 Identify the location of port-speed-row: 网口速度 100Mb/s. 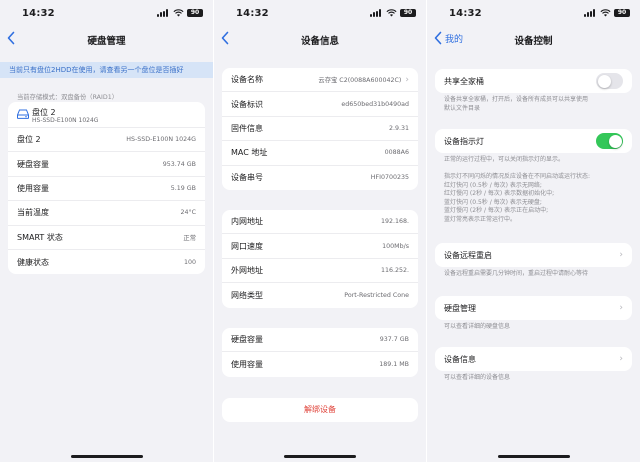
(320, 246).